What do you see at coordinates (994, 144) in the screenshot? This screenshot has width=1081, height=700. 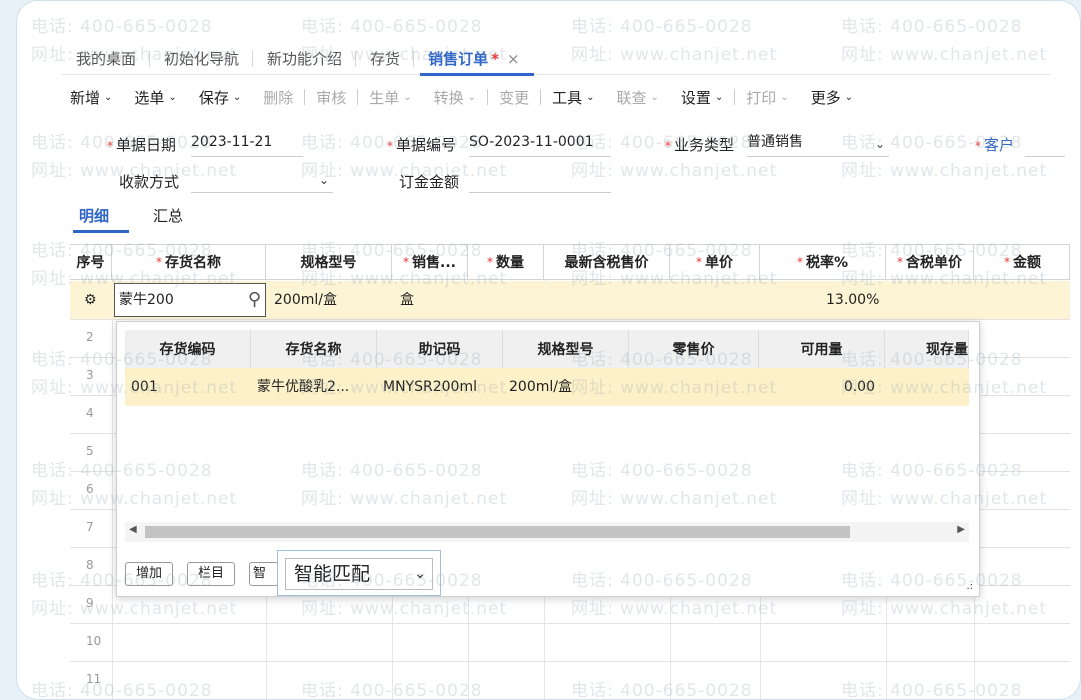 I see `customer-label: * 客户` at bounding box center [994, 144].